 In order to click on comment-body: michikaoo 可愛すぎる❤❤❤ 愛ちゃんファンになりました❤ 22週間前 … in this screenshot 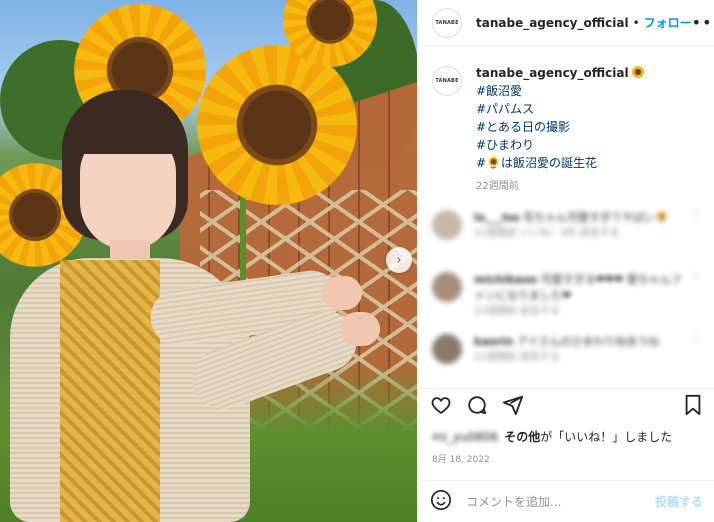, I will do `click(579, 296)`.